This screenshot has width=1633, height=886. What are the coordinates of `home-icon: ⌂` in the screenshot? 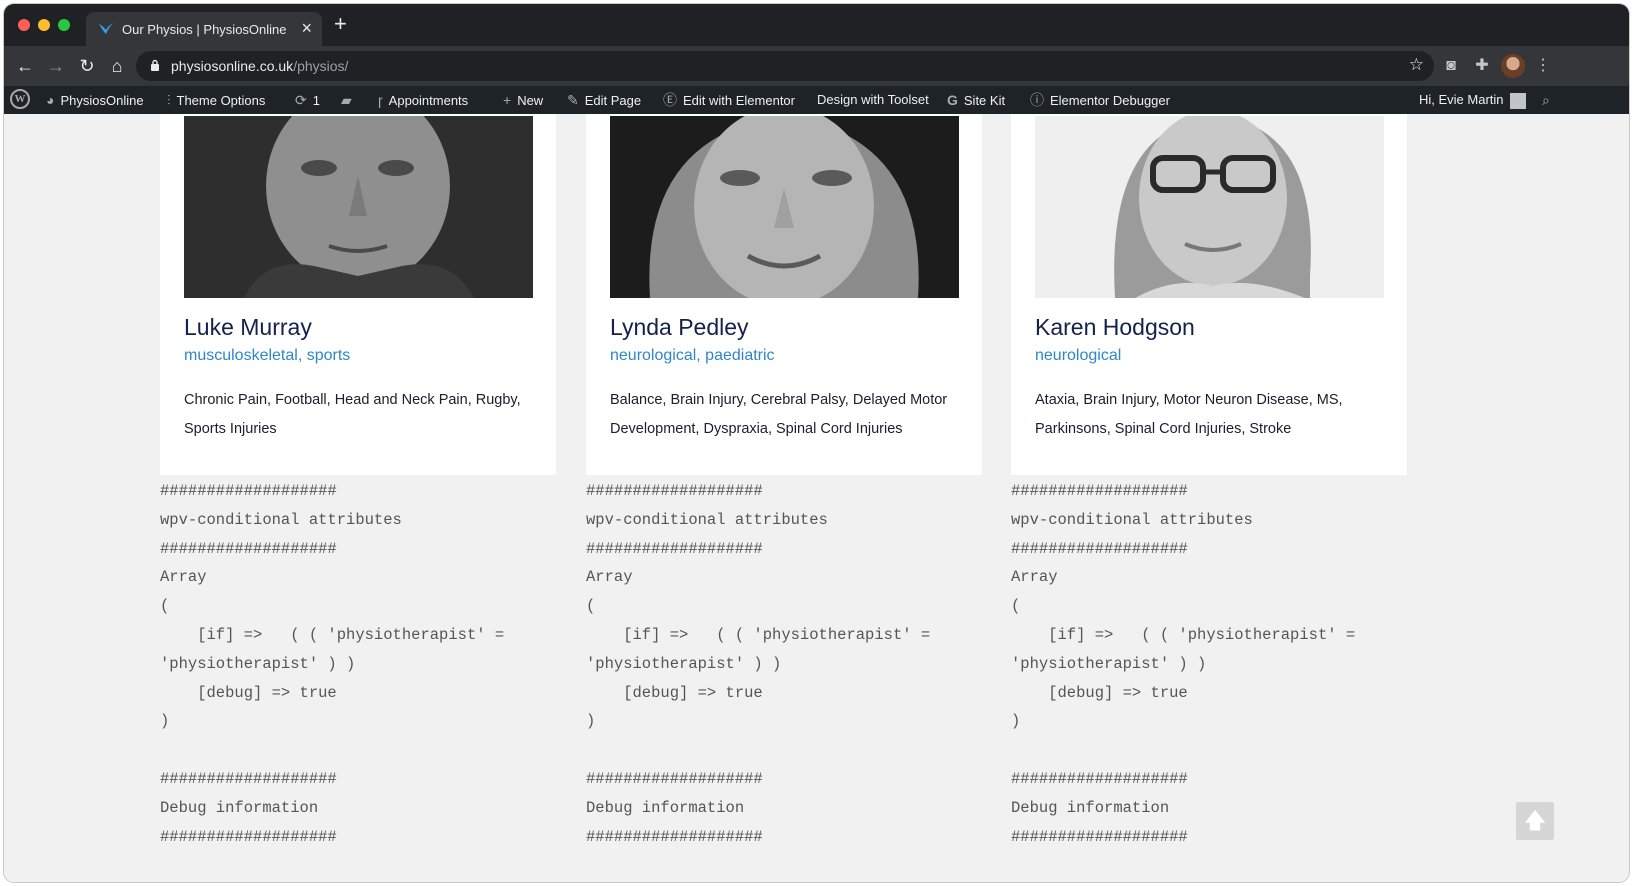 It's located at (117, 66).